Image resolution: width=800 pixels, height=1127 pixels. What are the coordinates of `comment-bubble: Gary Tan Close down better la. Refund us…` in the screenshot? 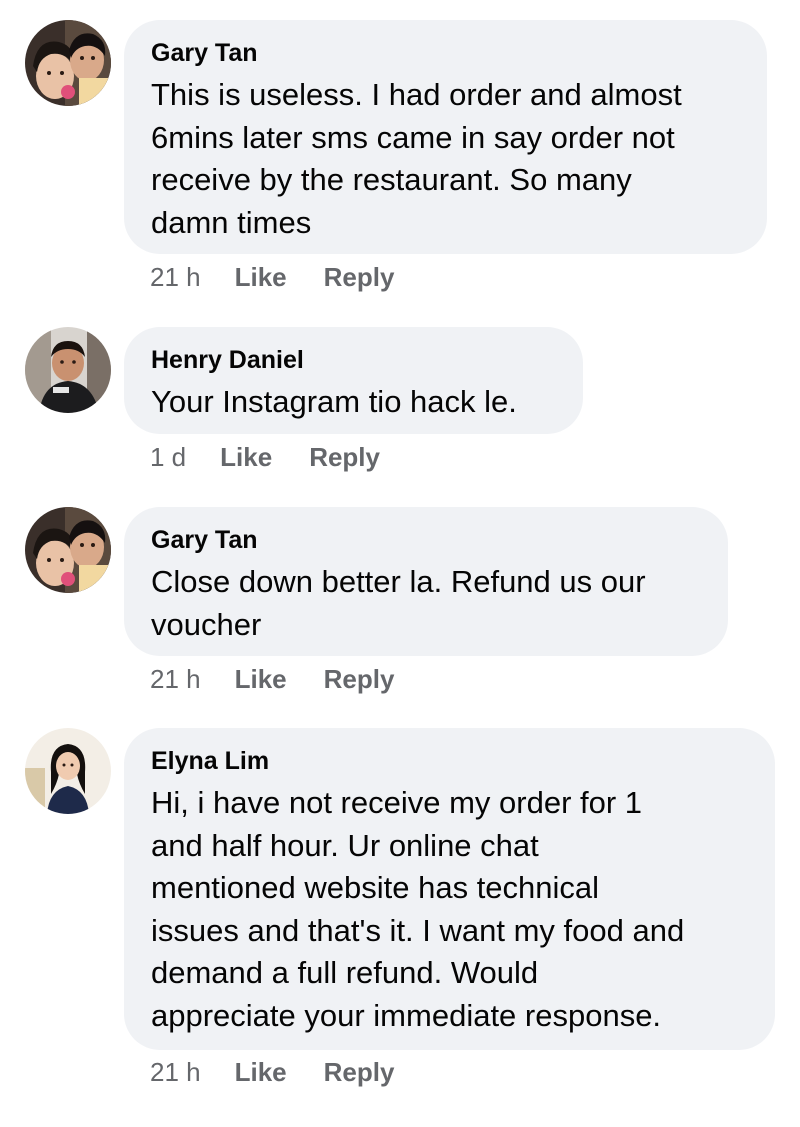 It's located at (426, 581).